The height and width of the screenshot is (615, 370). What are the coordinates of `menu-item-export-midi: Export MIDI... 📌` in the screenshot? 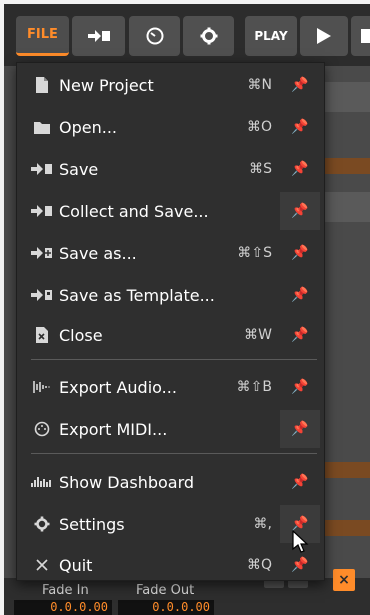 It's located at (170, 429).